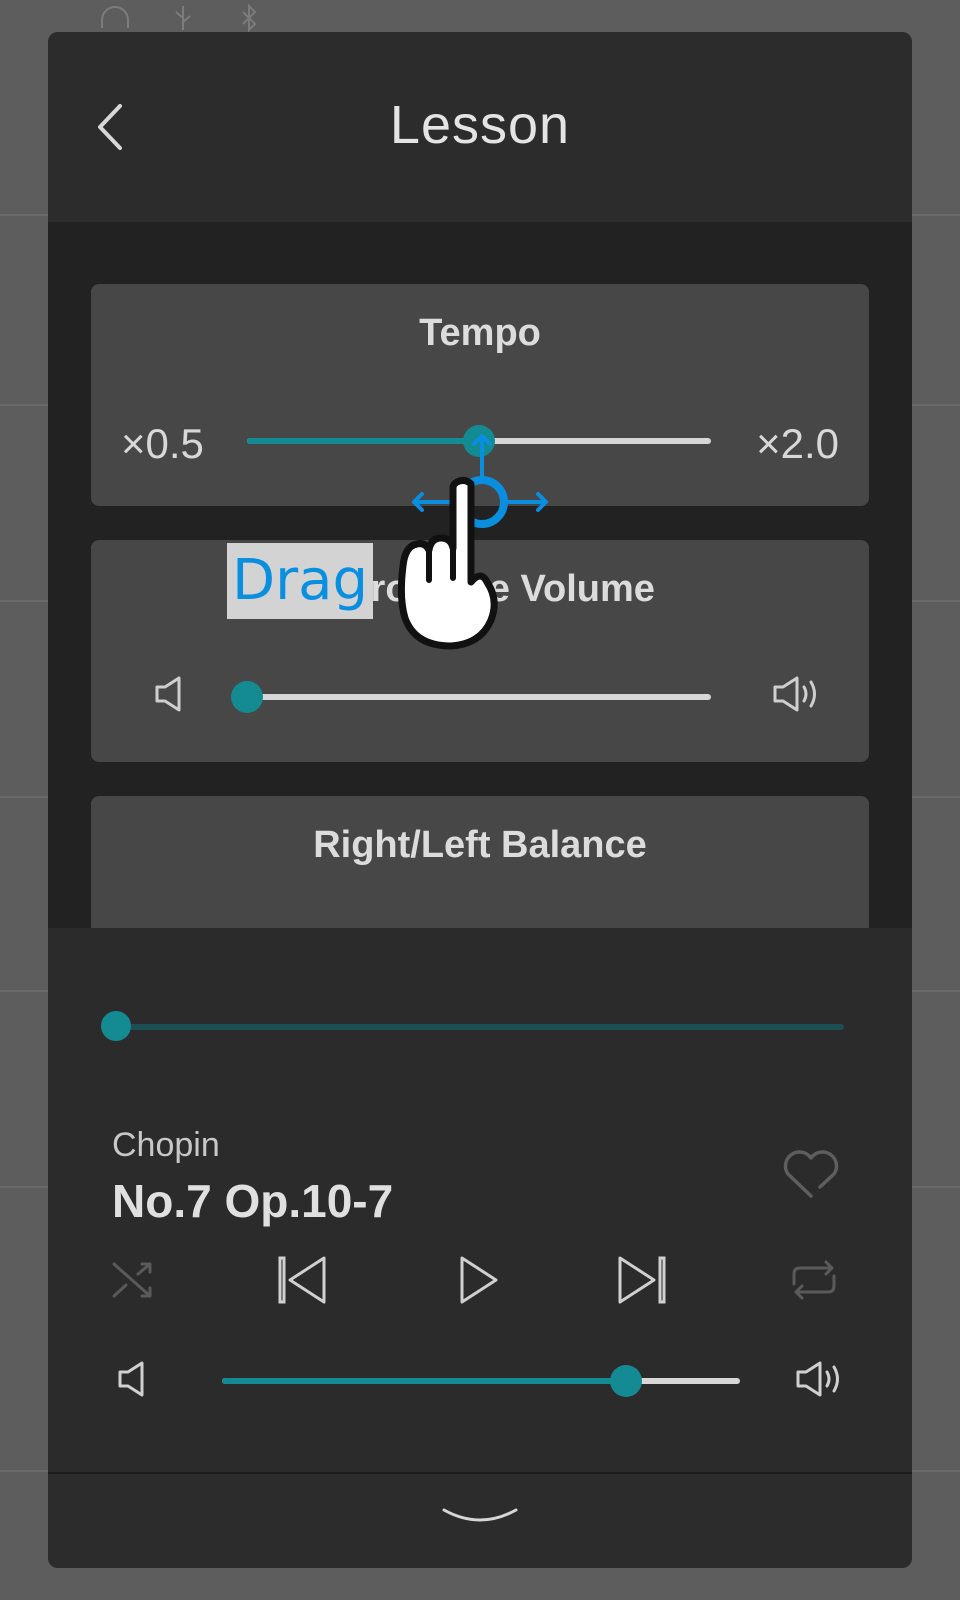  What do you see at coordinates (480, 333) in the screenshot?
I see `tempo-title: Tempo` at bounding box center [480, 333].